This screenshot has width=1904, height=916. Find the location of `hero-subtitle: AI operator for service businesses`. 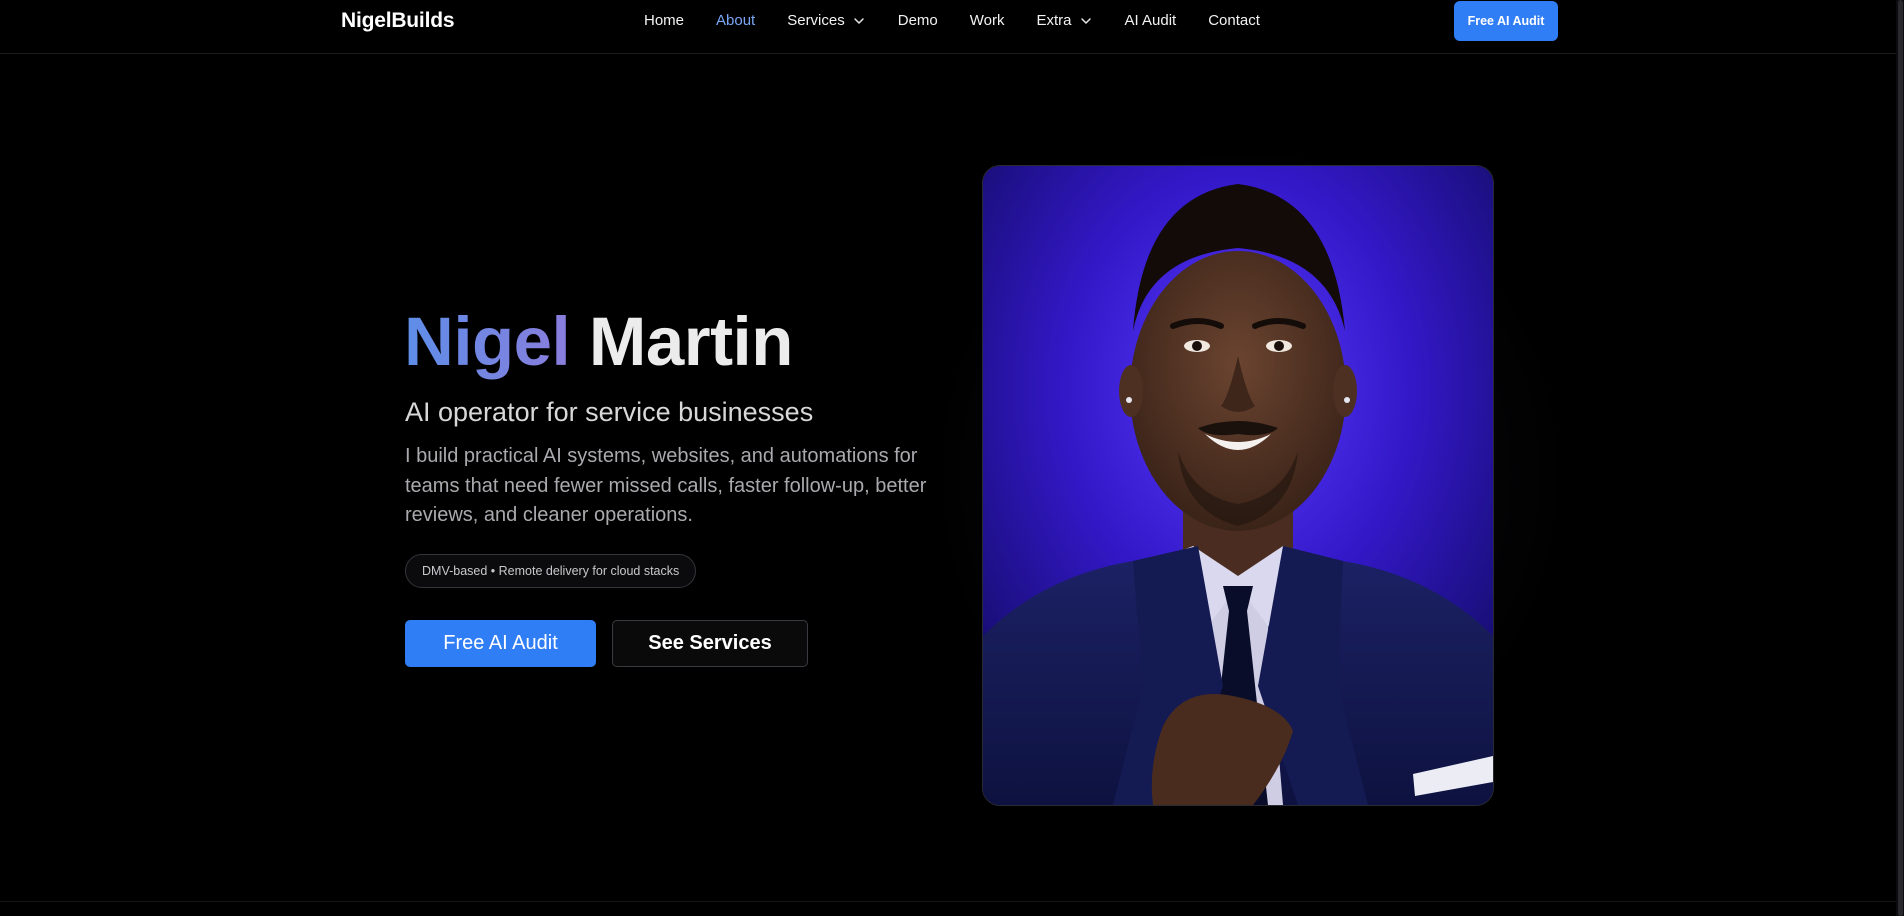

hero-subtitle: AI operator for service businesses is located at coordinates (609, 412).